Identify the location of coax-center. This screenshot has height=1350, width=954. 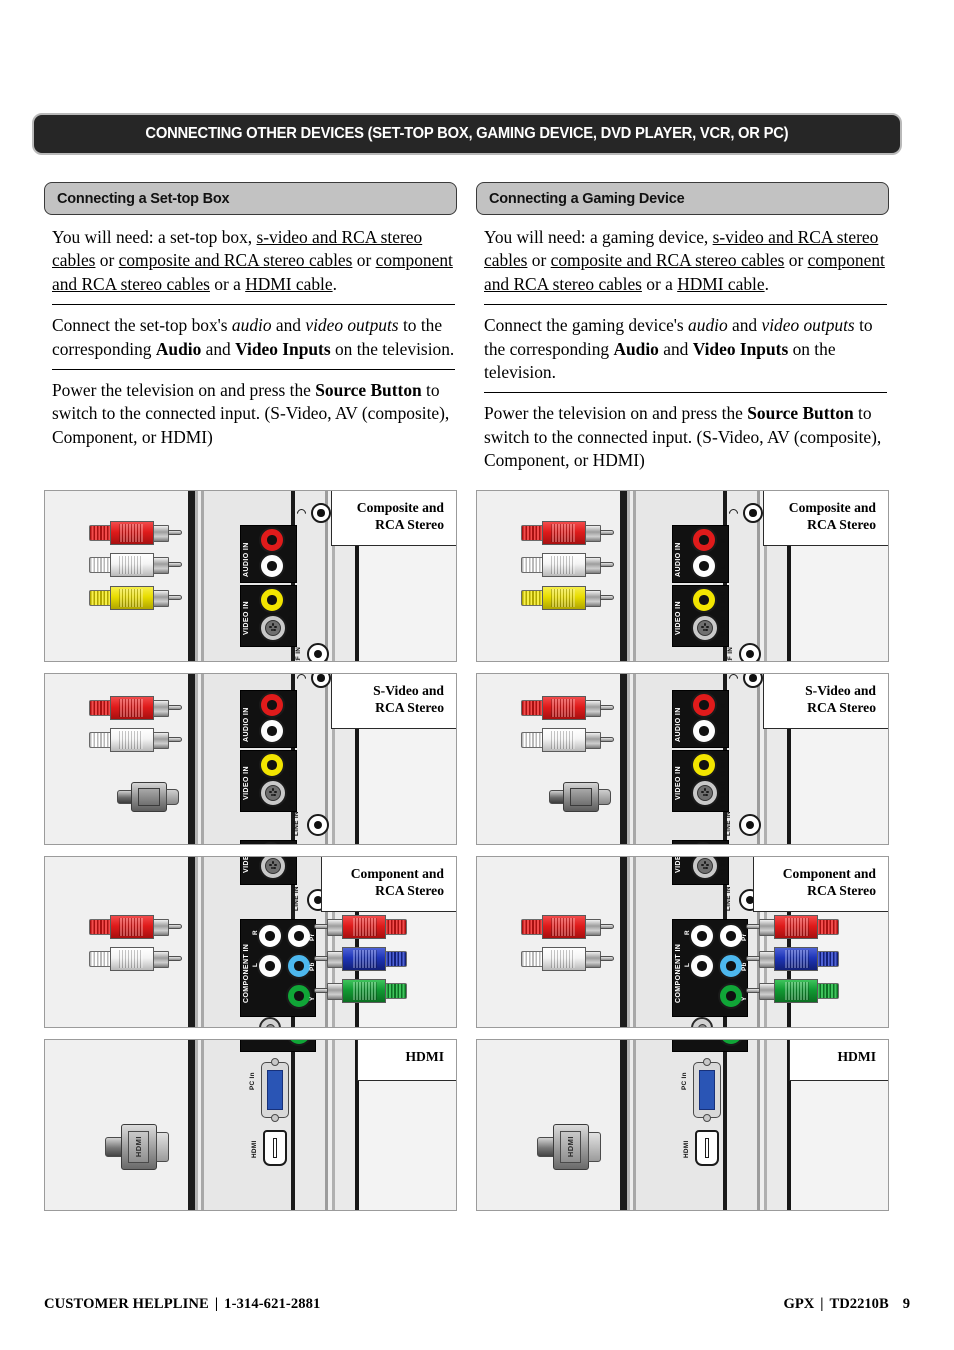
(270, 1025).